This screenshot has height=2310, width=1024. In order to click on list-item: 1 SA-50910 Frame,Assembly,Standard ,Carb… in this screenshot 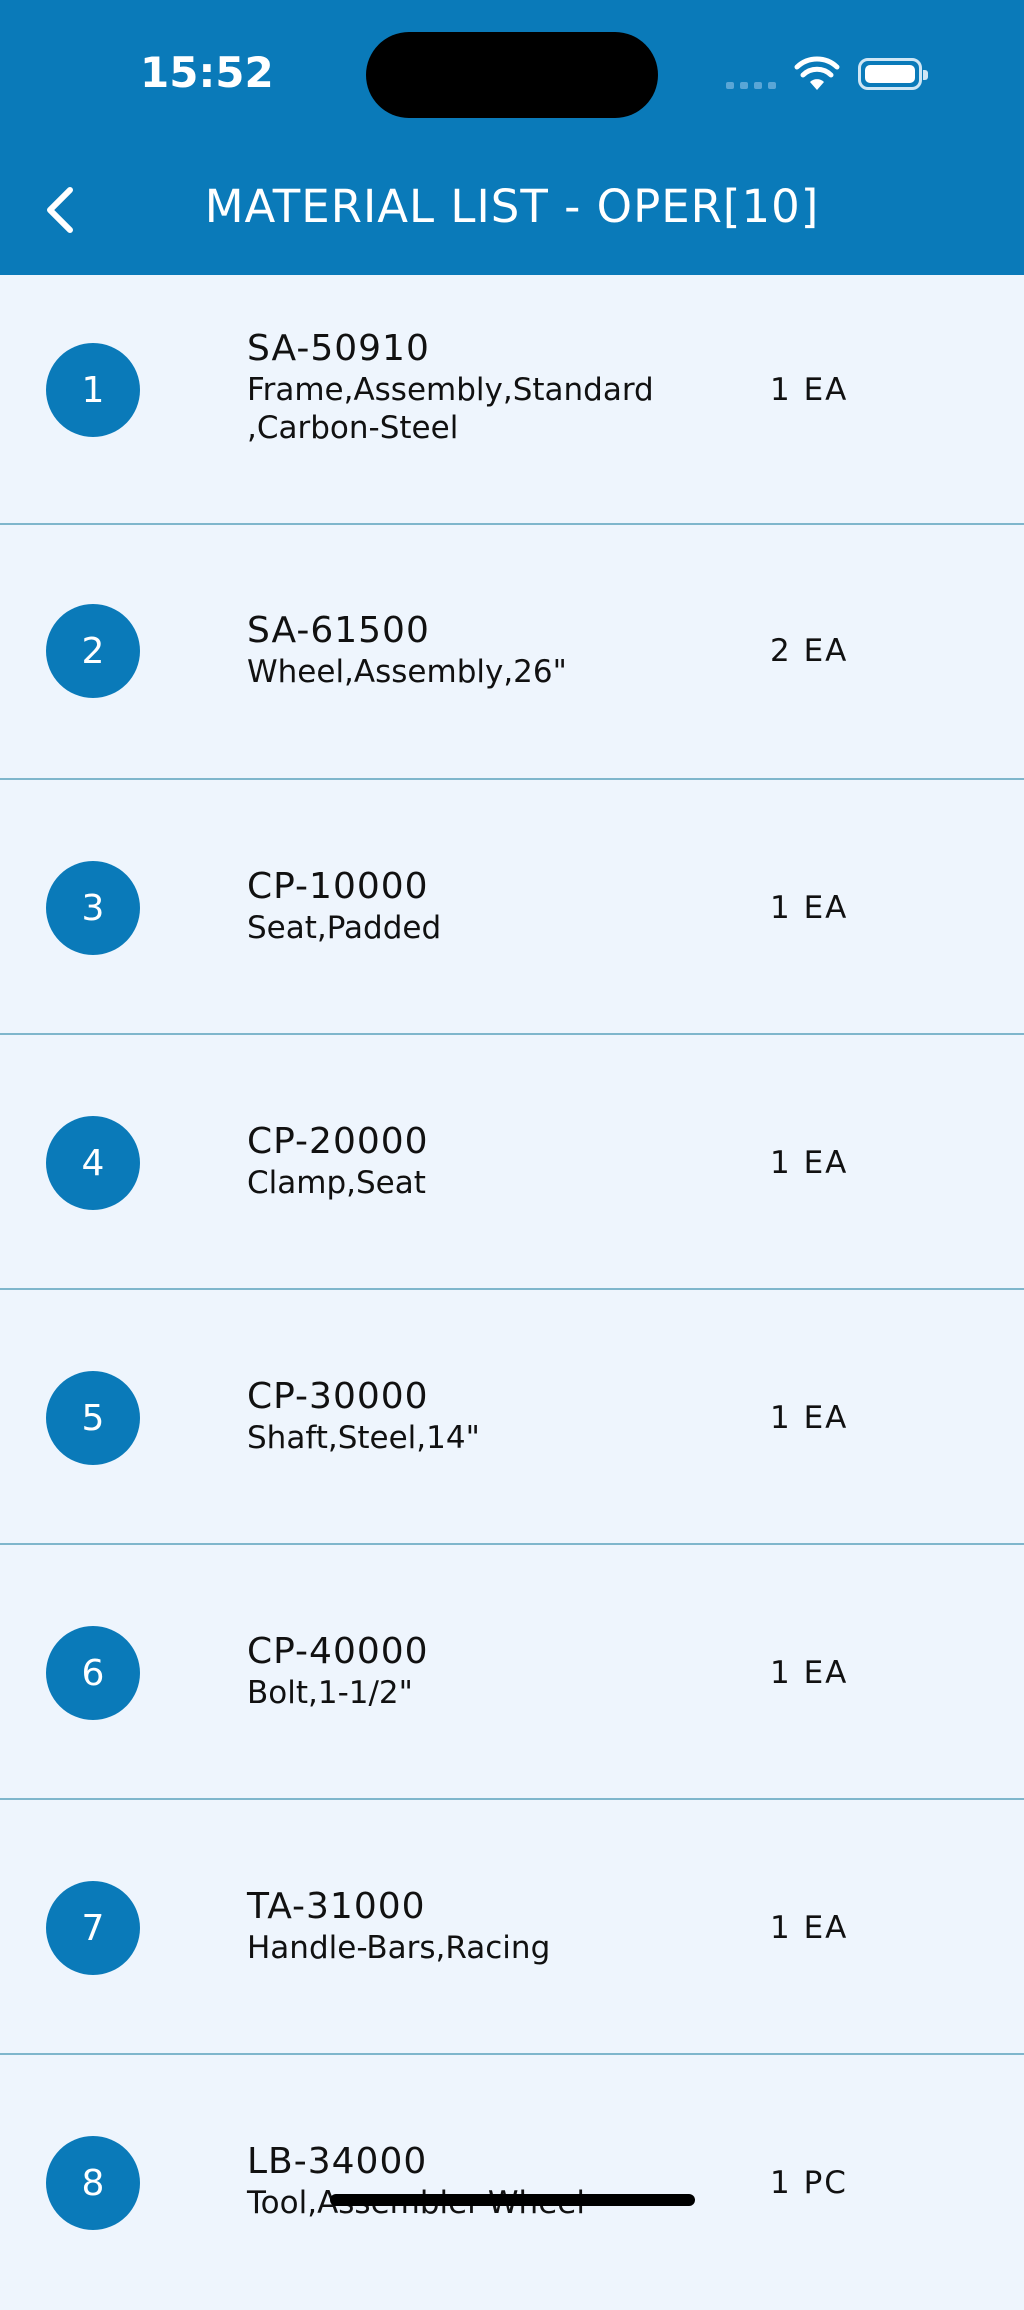, I will do `click(512, 400)`.